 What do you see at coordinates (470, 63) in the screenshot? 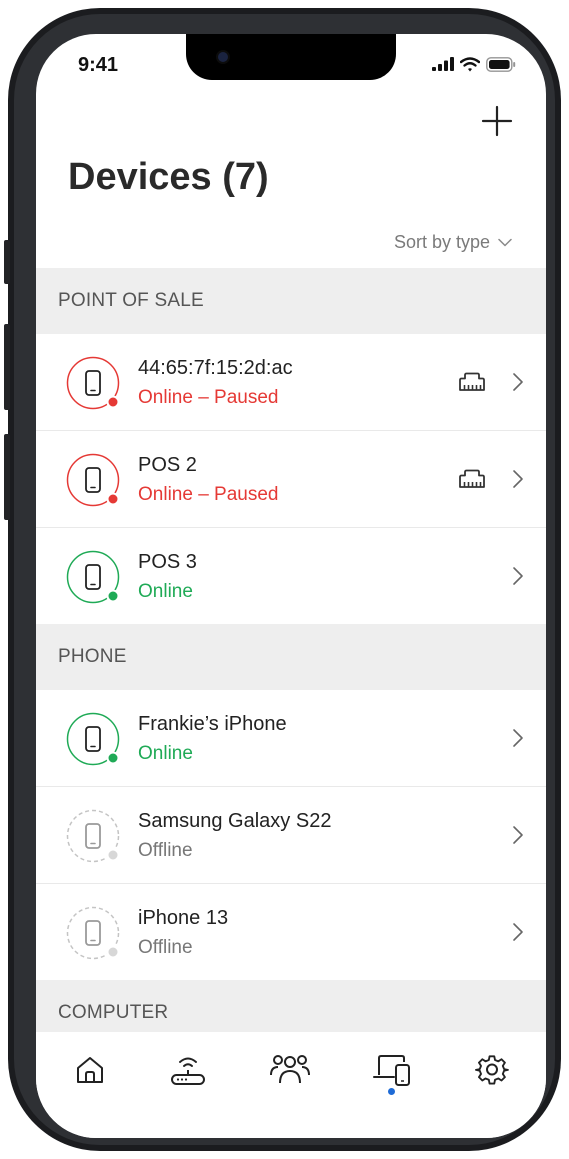
I see `wifi-icon` at bounding box center [470, 63].